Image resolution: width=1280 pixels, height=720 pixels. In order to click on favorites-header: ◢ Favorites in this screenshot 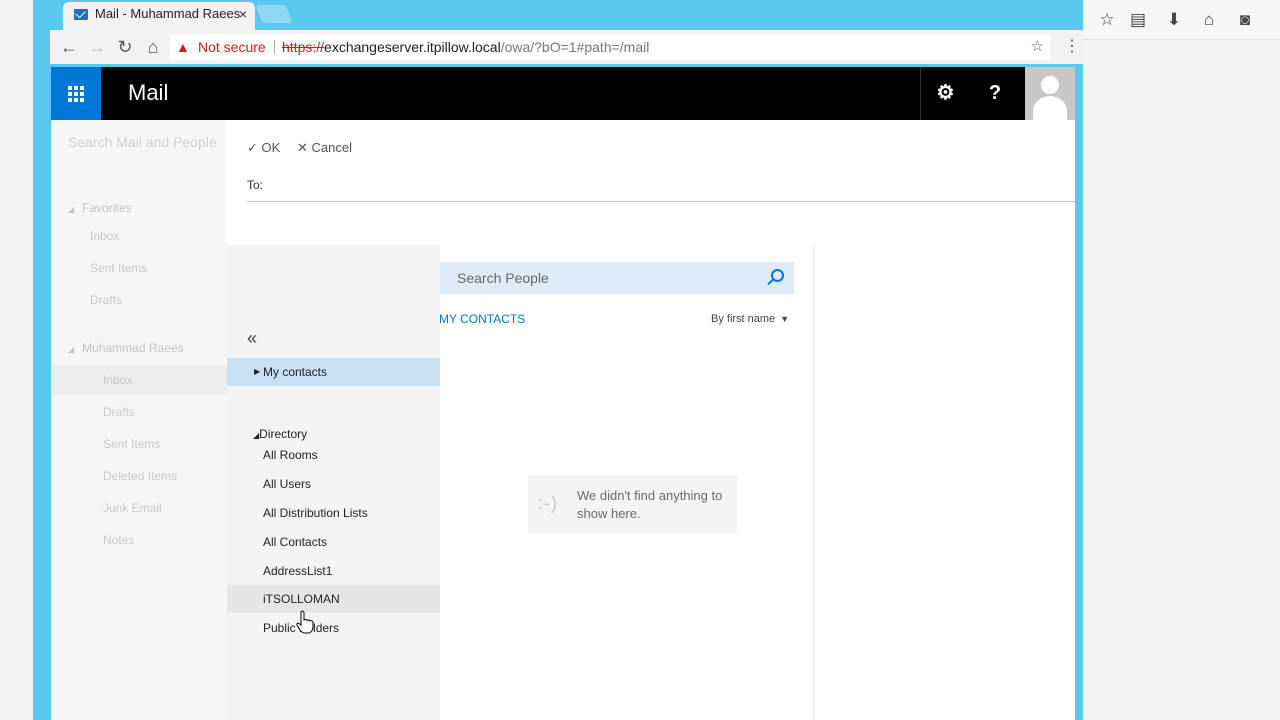, I will do `click(100, 208)`.